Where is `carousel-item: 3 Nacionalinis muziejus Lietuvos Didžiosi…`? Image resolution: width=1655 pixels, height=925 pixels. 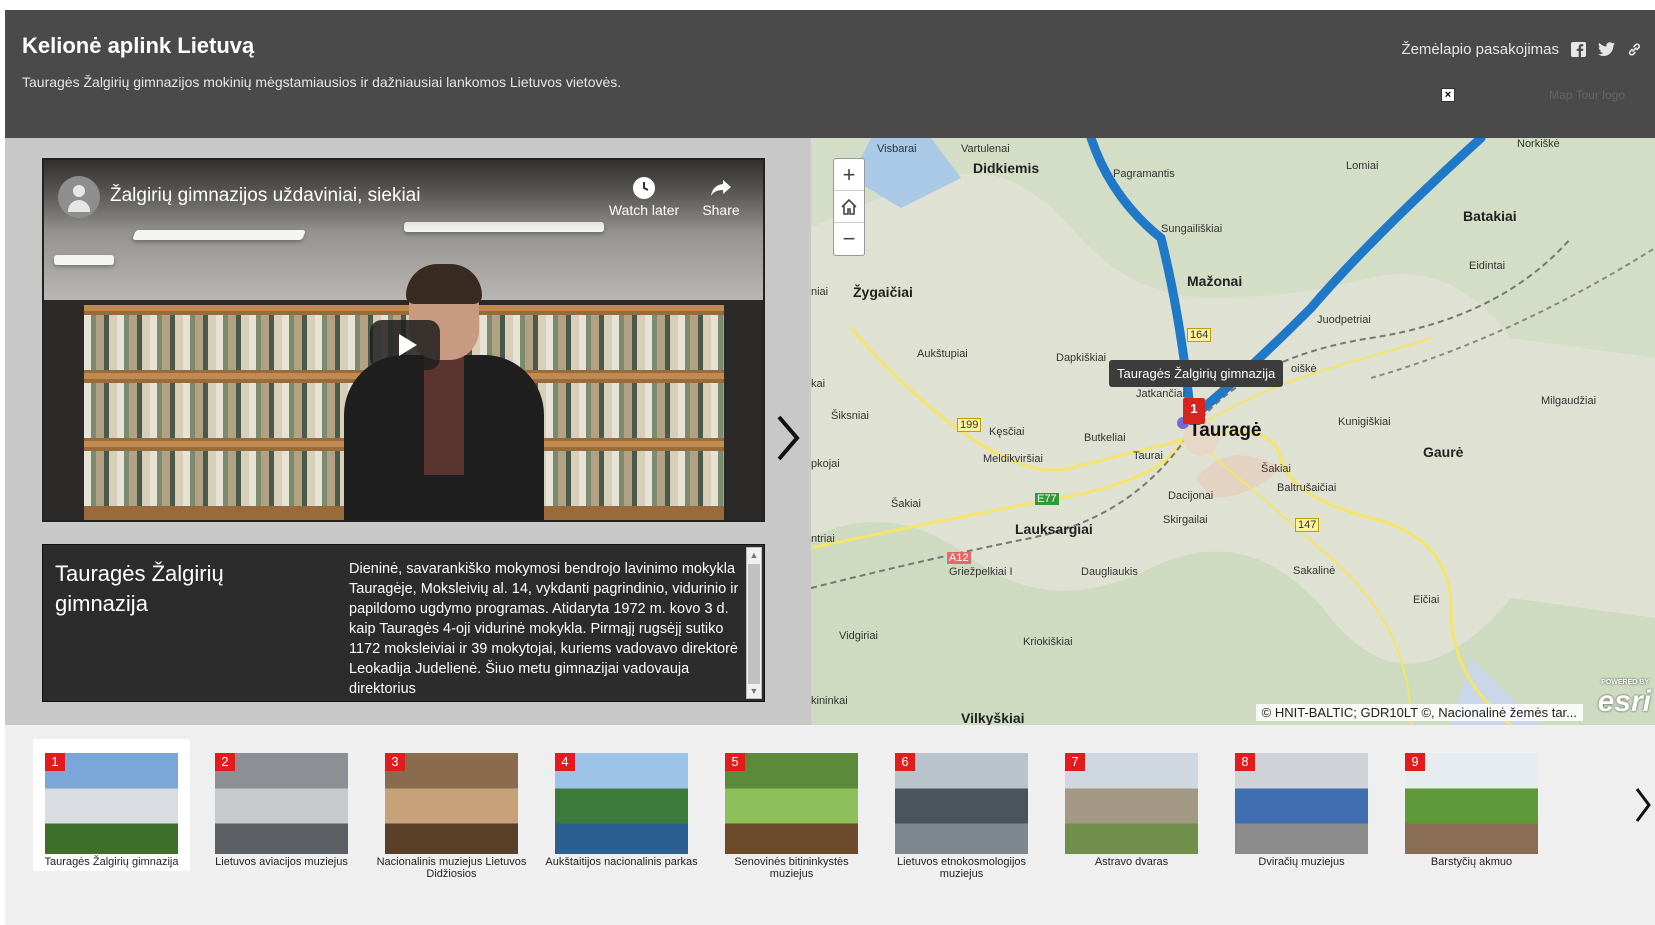 carousel-item: 3 Nacionalinis muziejus Lietuvos Didžiosi… is located at coordinates (451, 809).